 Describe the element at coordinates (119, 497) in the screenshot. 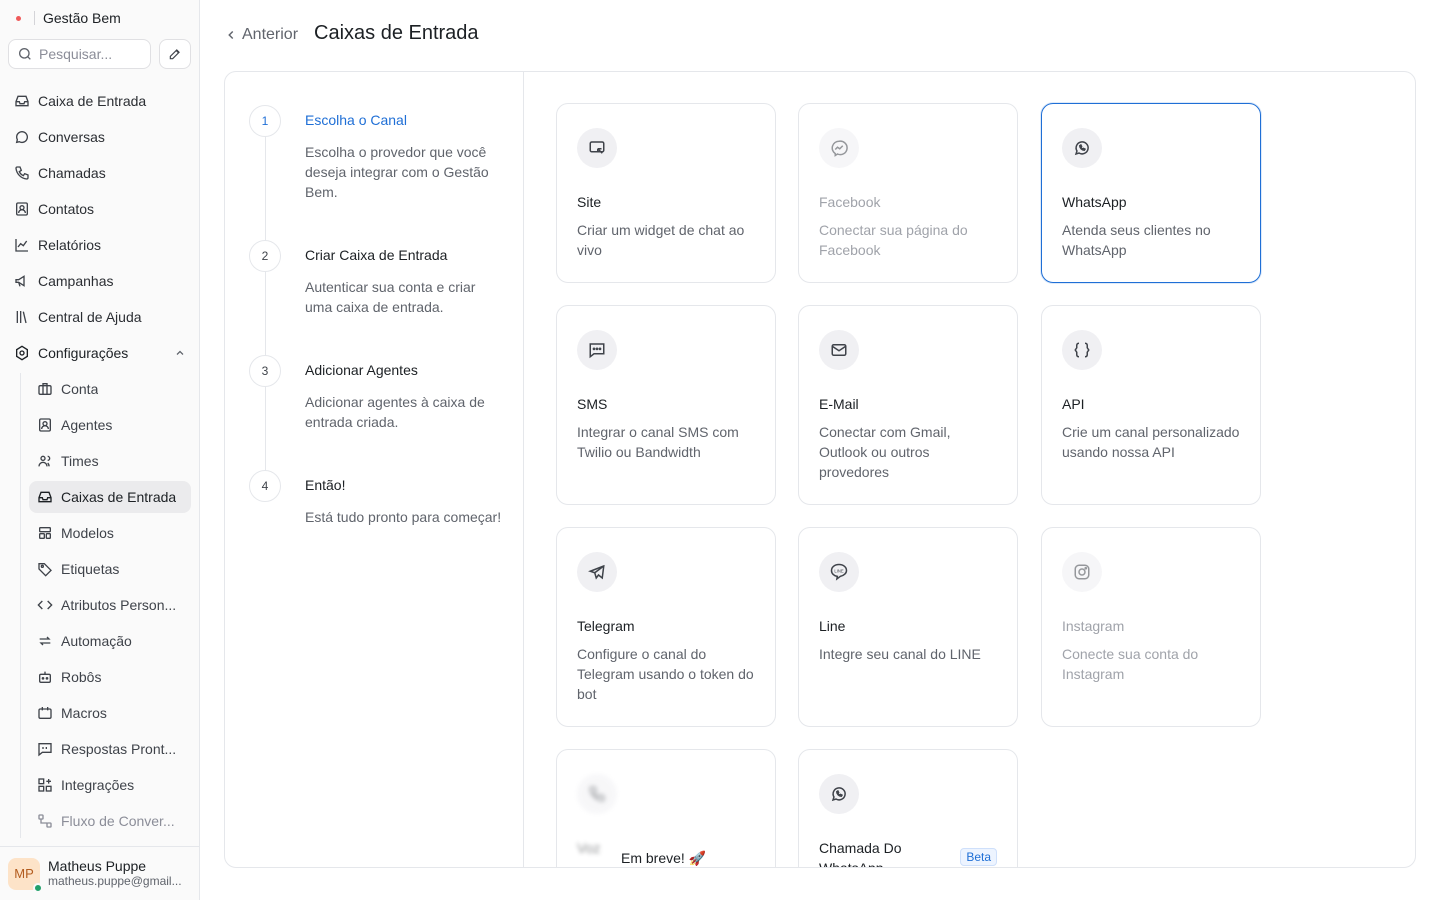

I see `subnav-item-label: Caixas de Entrada` at that location.